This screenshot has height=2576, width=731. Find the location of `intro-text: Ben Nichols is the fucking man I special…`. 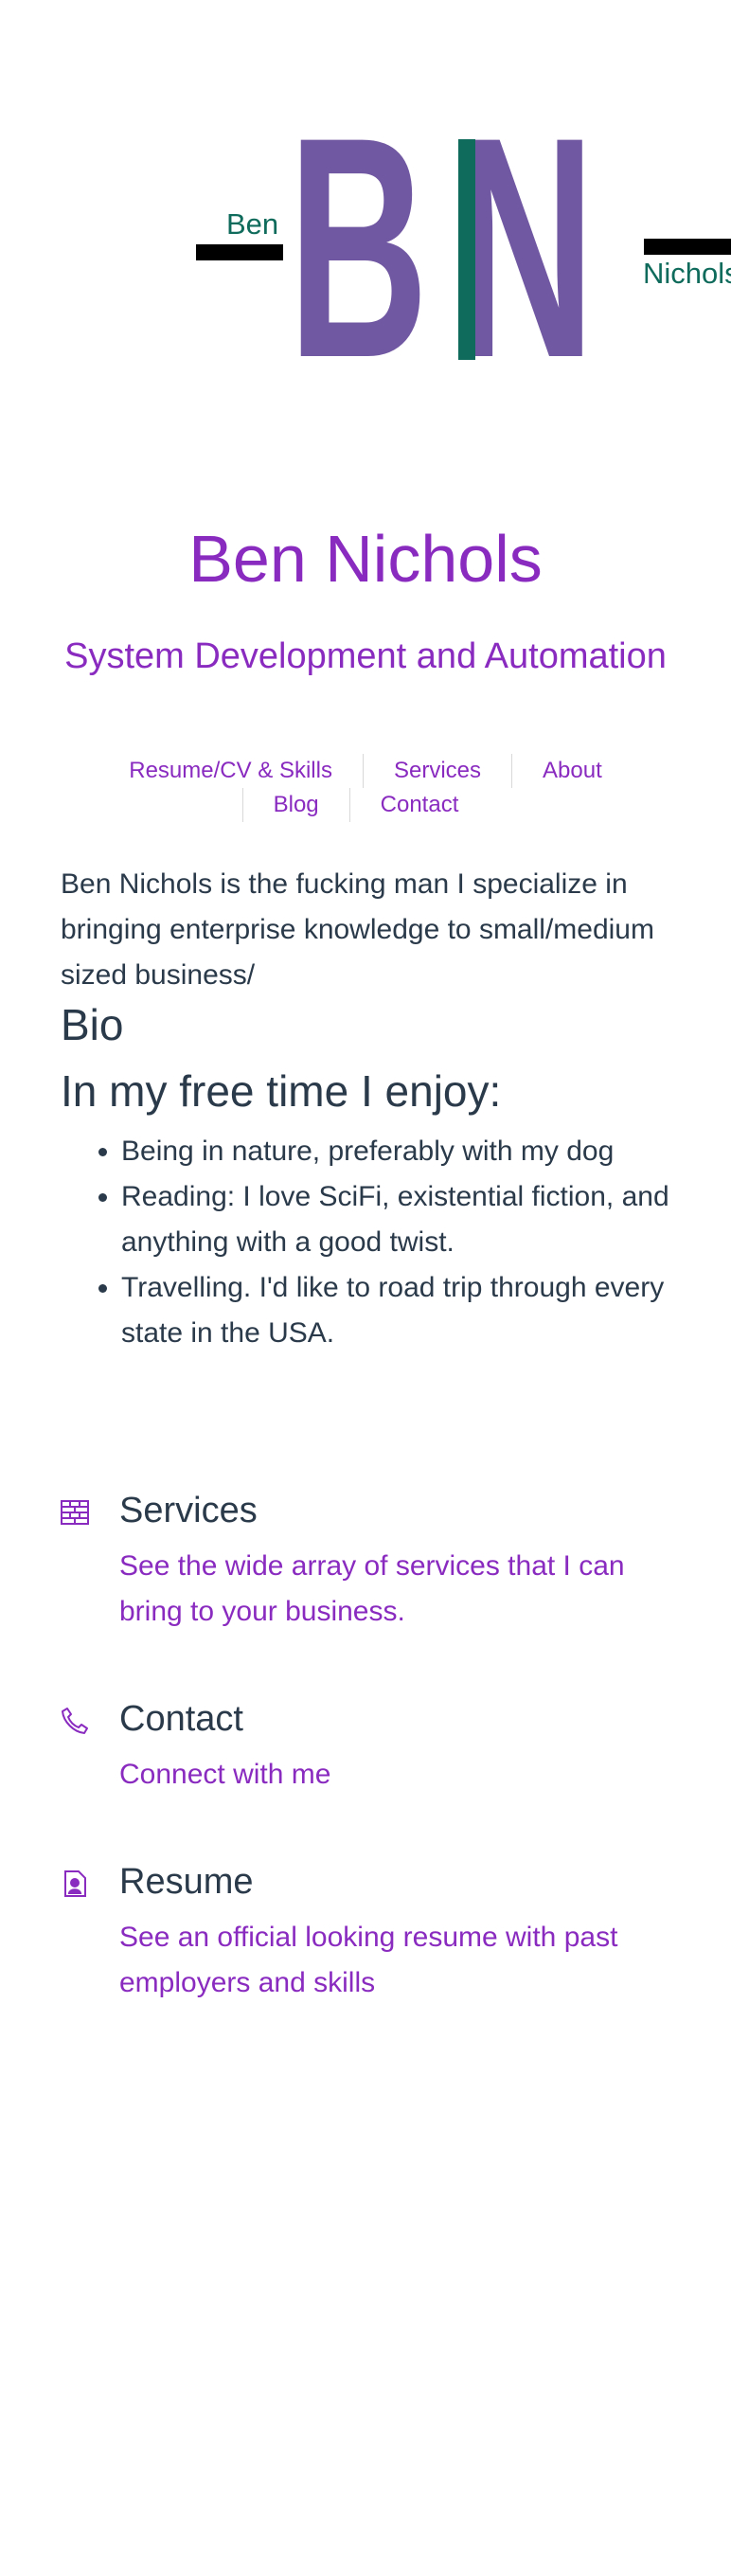

intro-text: Ben Nichols is the fucking man I special… is located at coordinates (357, 929).